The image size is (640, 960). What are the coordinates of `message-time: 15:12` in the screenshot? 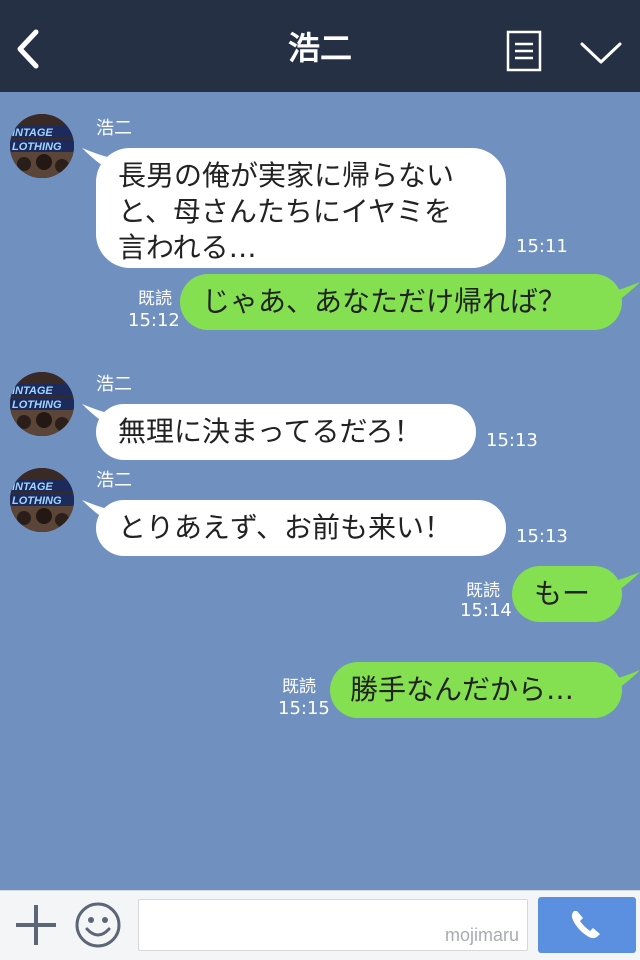 It's located at (154, 320).